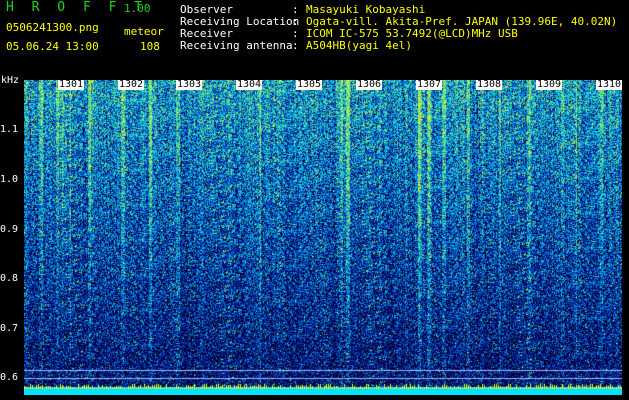 This screenshot has width=629, height=400. What do you see at coordinates (609, 84) in the screenshot?
I see `time-label-1310: 1310` at bounding box center [609, 84].